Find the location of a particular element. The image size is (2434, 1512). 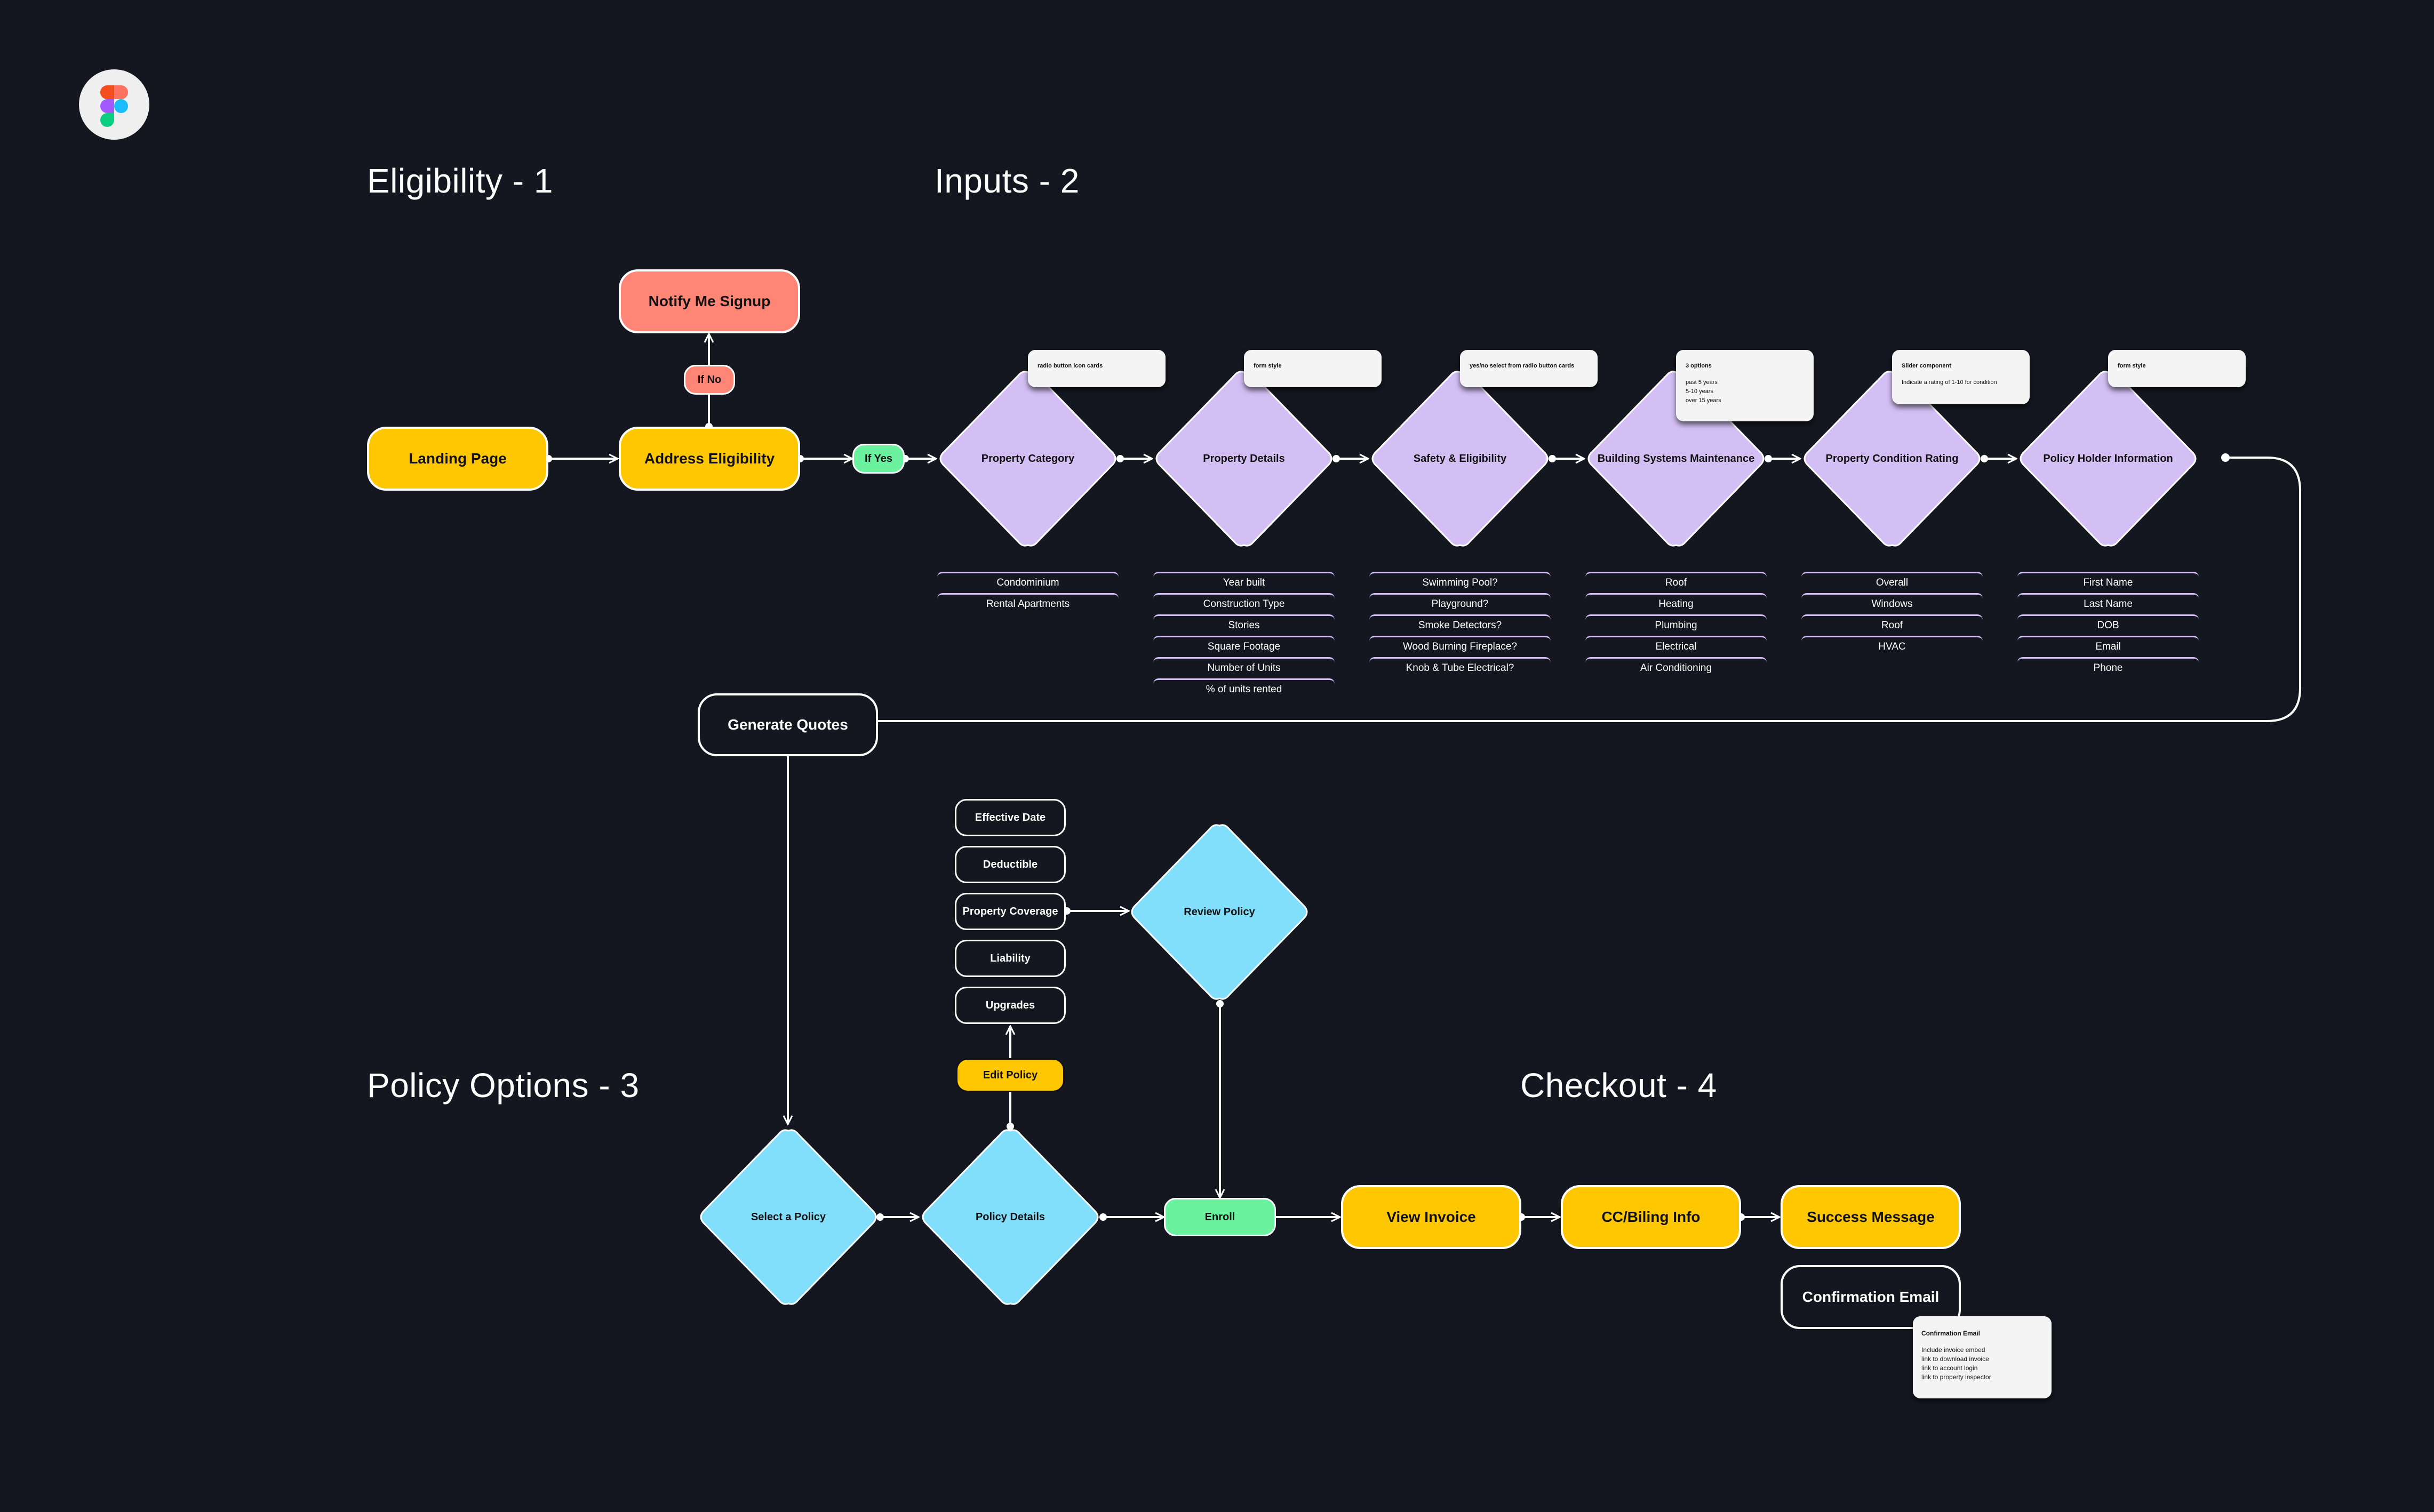

input-step-1-diamond: Property Category is located at coordinates (1028, 458).